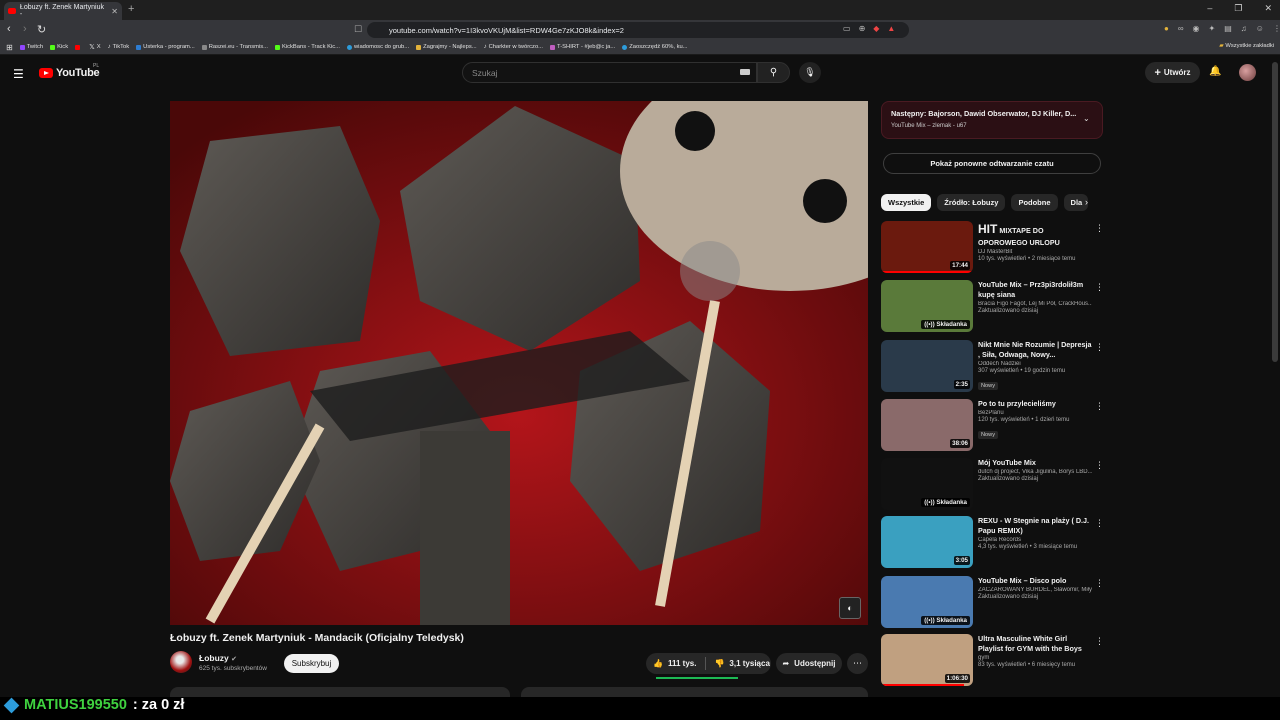  What do you see at coordinates (906, 202) in the screenshot?
I see `chip-all: Wszystkie` at bounding box center [906, 202].